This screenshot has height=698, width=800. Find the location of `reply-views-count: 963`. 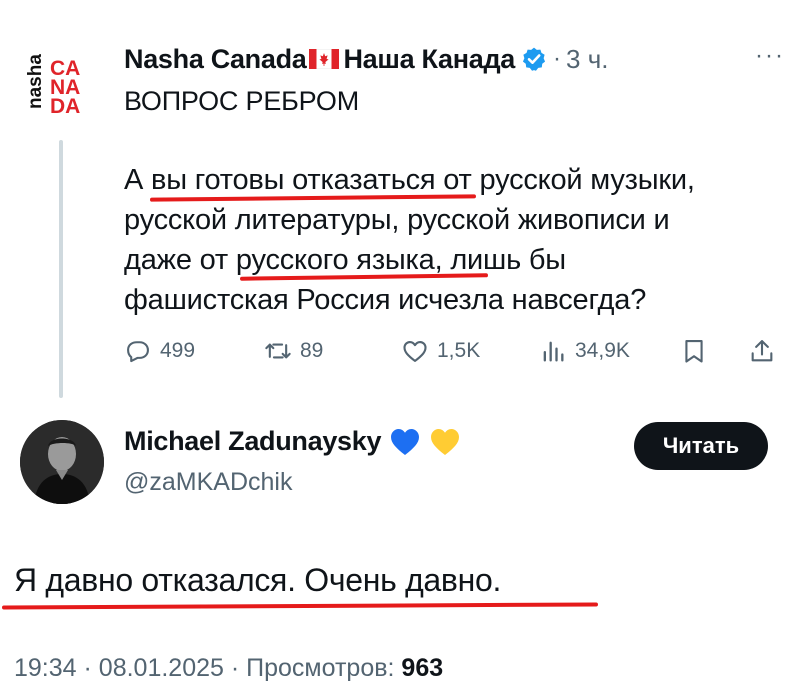

reply-views-count: 963 is located at coordinates (422, 668).